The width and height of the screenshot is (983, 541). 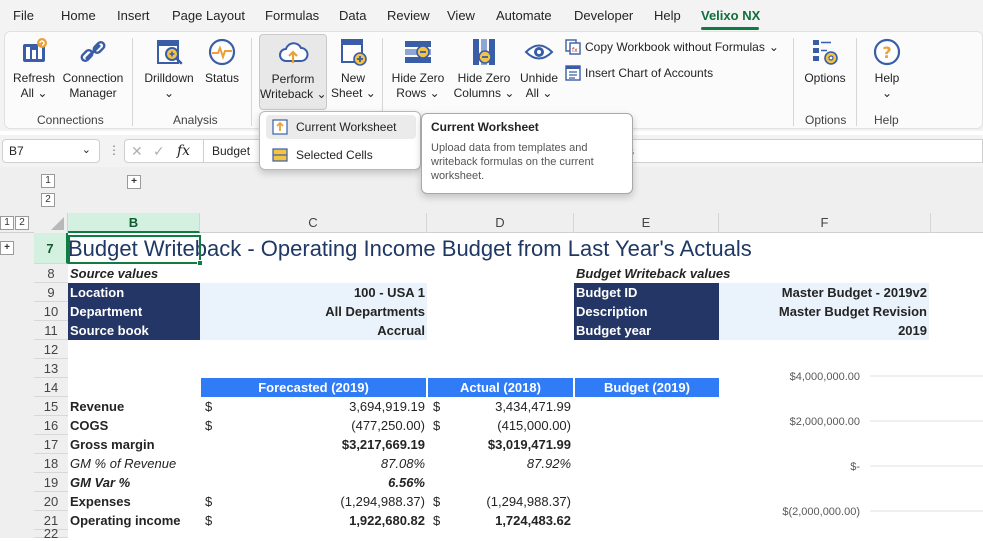 I want to click on perform-writeback-button: Perform Writeback ⌄, so click(x=293, y=72).